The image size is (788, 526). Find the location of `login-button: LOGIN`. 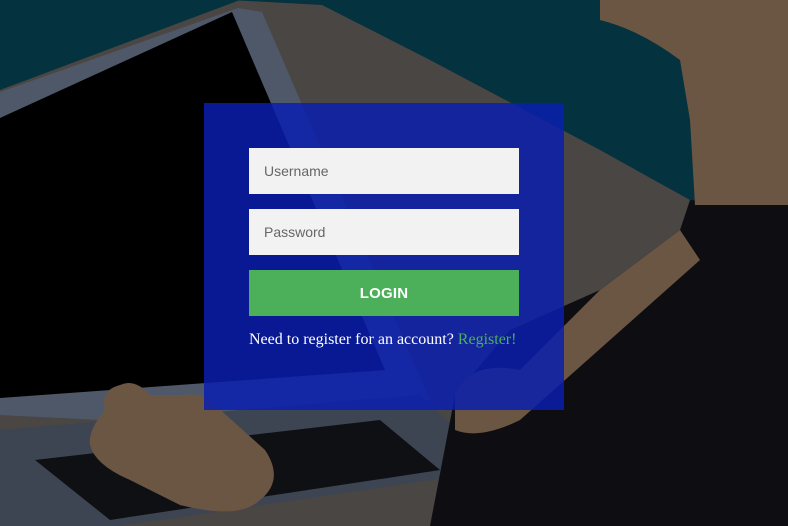

login-button: LOGIN is located at coordinates (384, 293).